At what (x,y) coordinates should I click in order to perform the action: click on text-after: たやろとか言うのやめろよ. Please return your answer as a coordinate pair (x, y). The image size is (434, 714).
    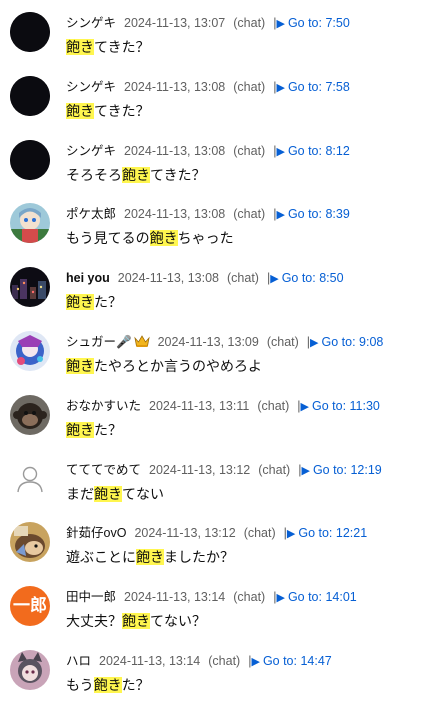
    Looking at the image, I should click on (178, 366).